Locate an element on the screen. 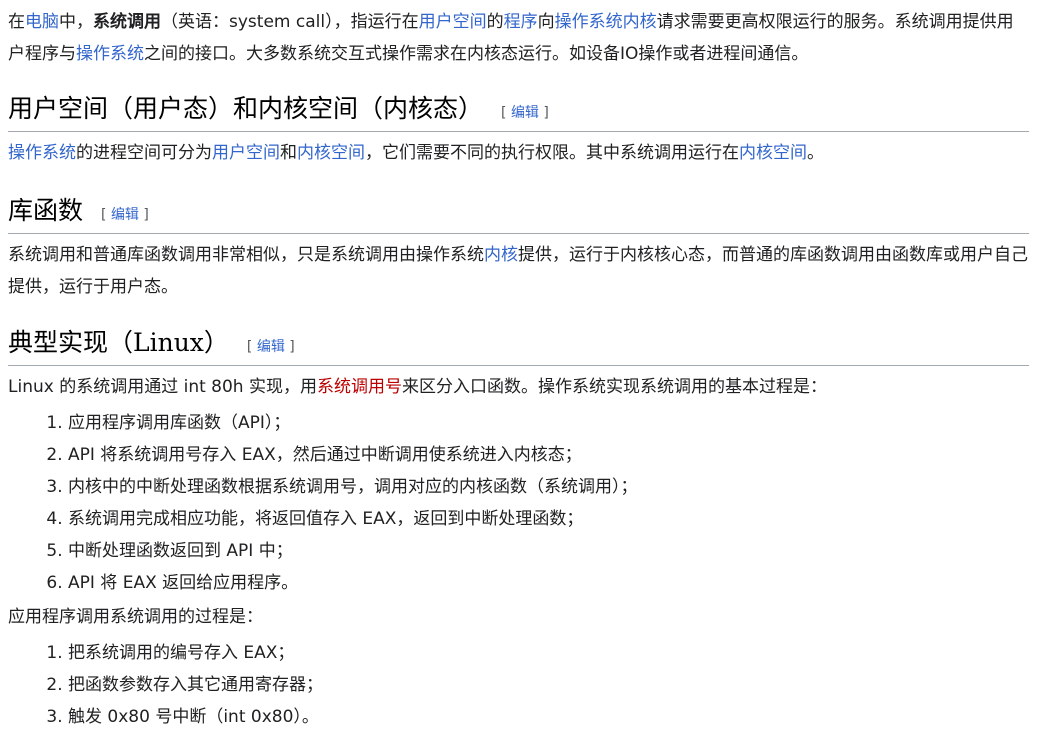  link-program: 程序 is located at coordinates (521, 22).